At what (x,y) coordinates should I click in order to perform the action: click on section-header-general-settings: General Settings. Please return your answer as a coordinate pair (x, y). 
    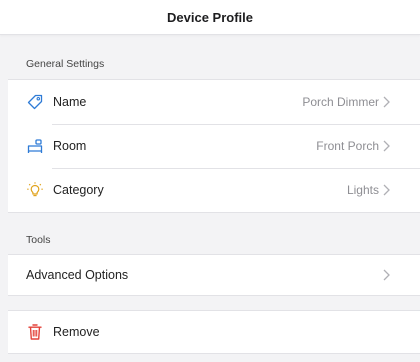
    Looking at the image, I should click on (65, 64).